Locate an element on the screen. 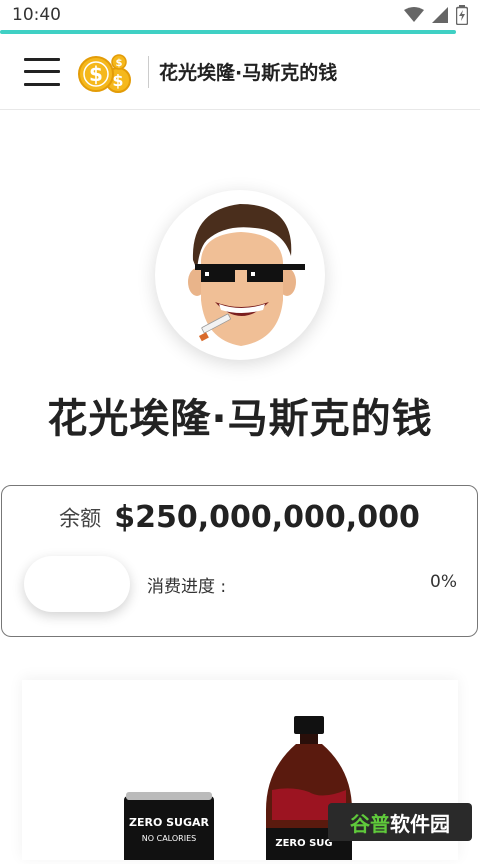 Image resolution: width=480 pixels, height=864 pixels. app-title: 花光埃隆·马斯克的钱 is located at coordinates (248, 73).